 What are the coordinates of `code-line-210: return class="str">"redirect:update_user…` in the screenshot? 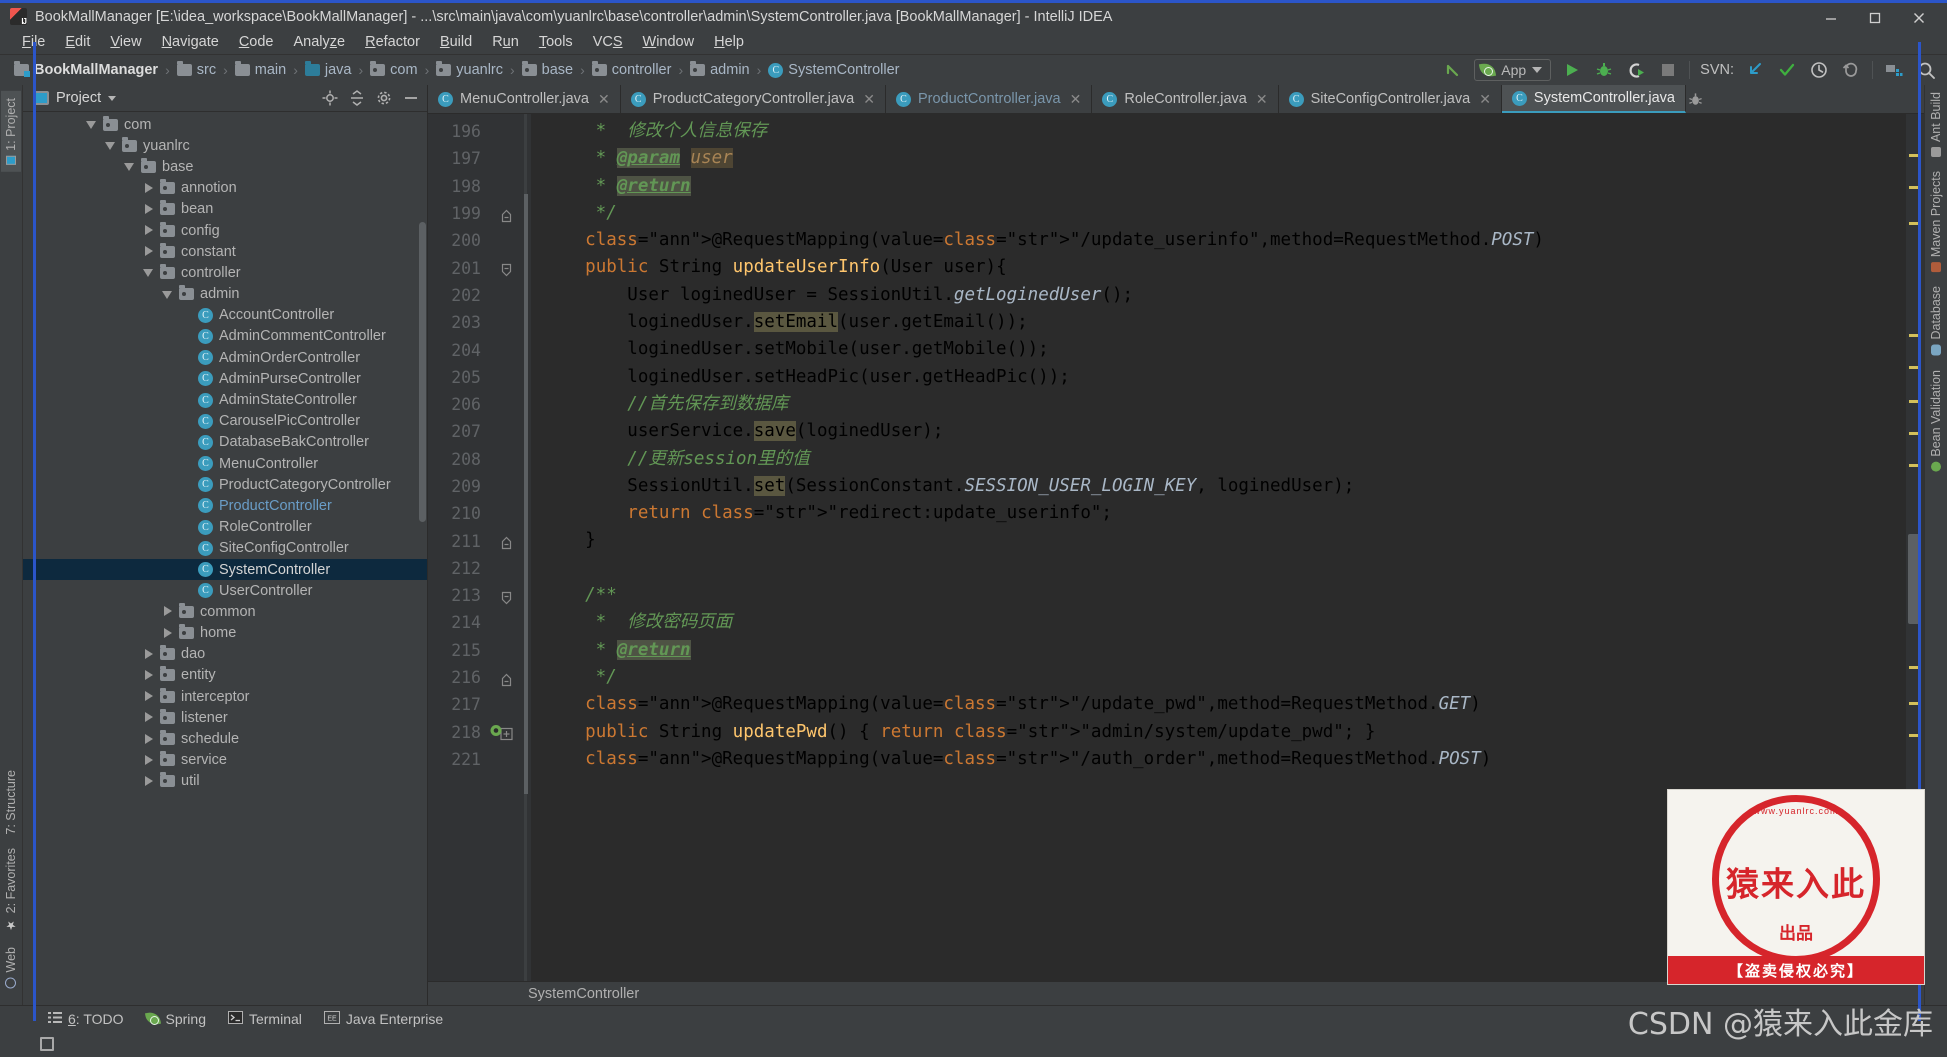 It's located at (1218, 513).